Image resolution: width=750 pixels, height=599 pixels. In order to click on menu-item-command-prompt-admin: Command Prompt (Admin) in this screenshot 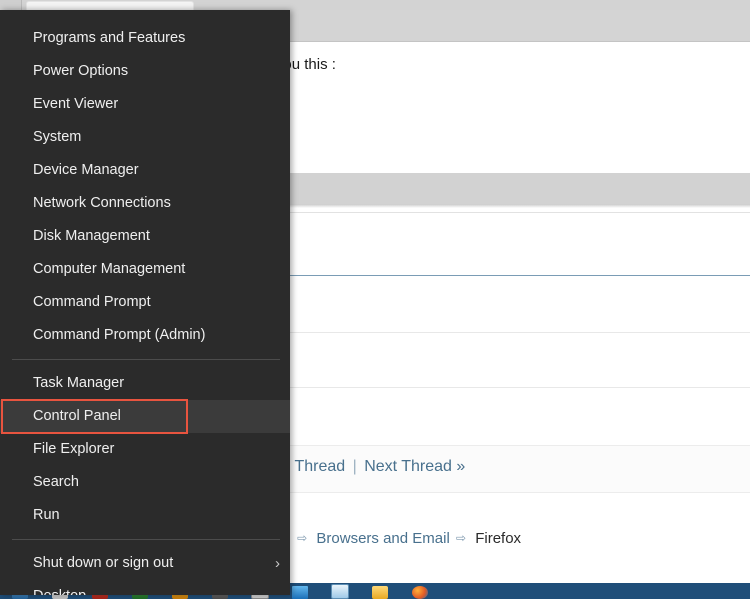, I will do `click(145, 335)`.